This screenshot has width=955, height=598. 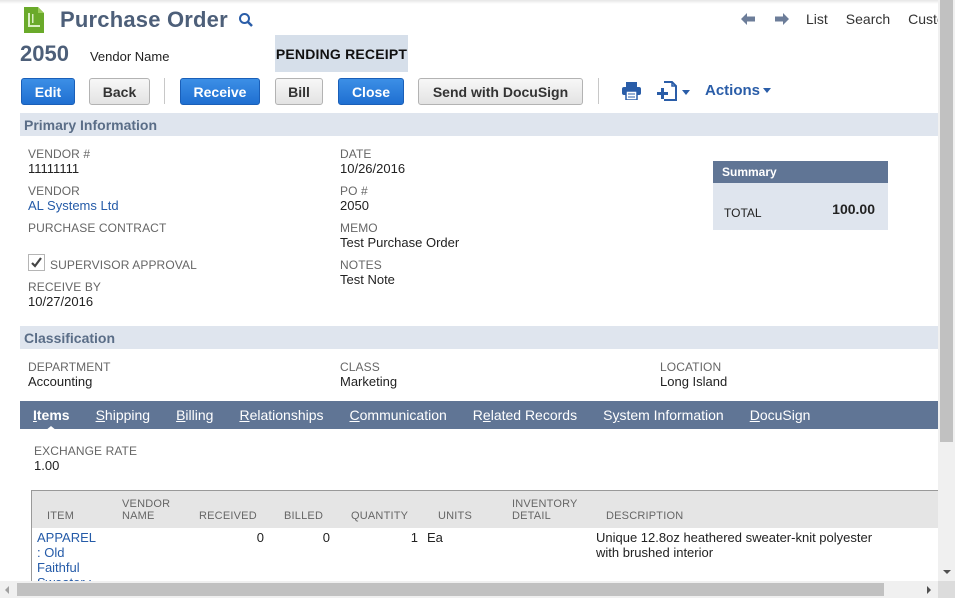 I want to click on previous-arrow-icon, so click(x=748, y=19).